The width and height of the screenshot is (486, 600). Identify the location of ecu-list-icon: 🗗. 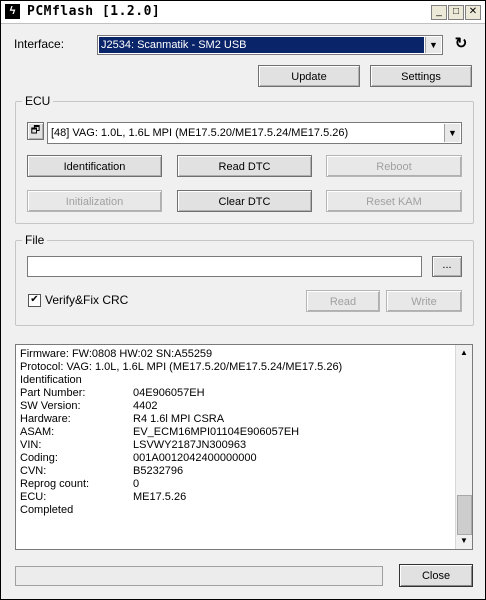
(35, 131).